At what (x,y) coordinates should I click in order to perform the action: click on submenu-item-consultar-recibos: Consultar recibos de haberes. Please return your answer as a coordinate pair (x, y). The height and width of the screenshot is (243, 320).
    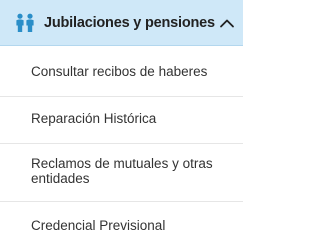
    Looking at the image, I should click on (121, 71).